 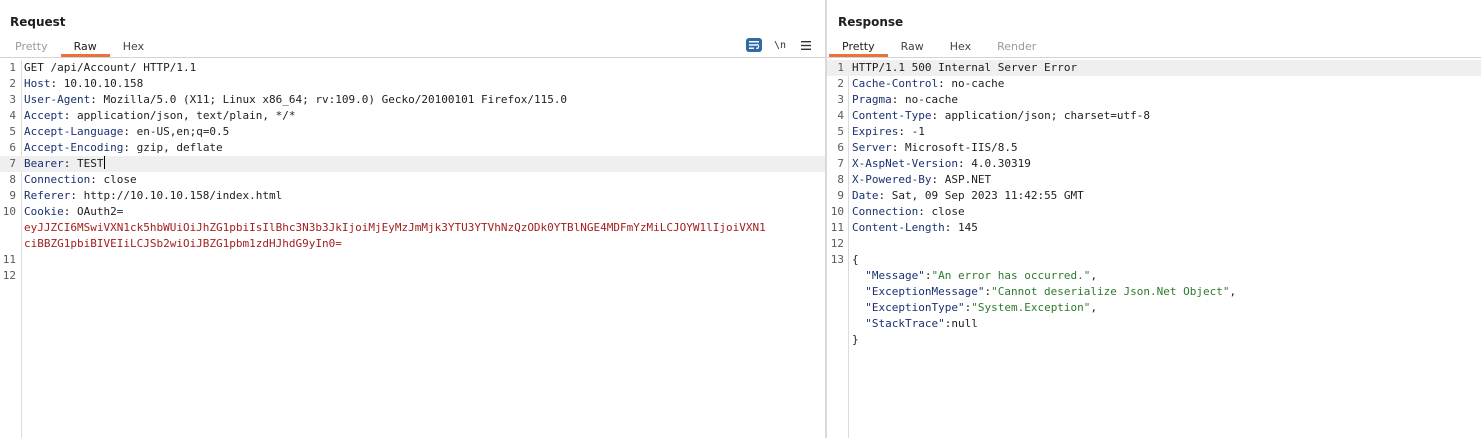 What do you see at coordinates (93, 211) in the screenshot?
I see `header-value: : OAuth2=` at bounding box center [93, 211].